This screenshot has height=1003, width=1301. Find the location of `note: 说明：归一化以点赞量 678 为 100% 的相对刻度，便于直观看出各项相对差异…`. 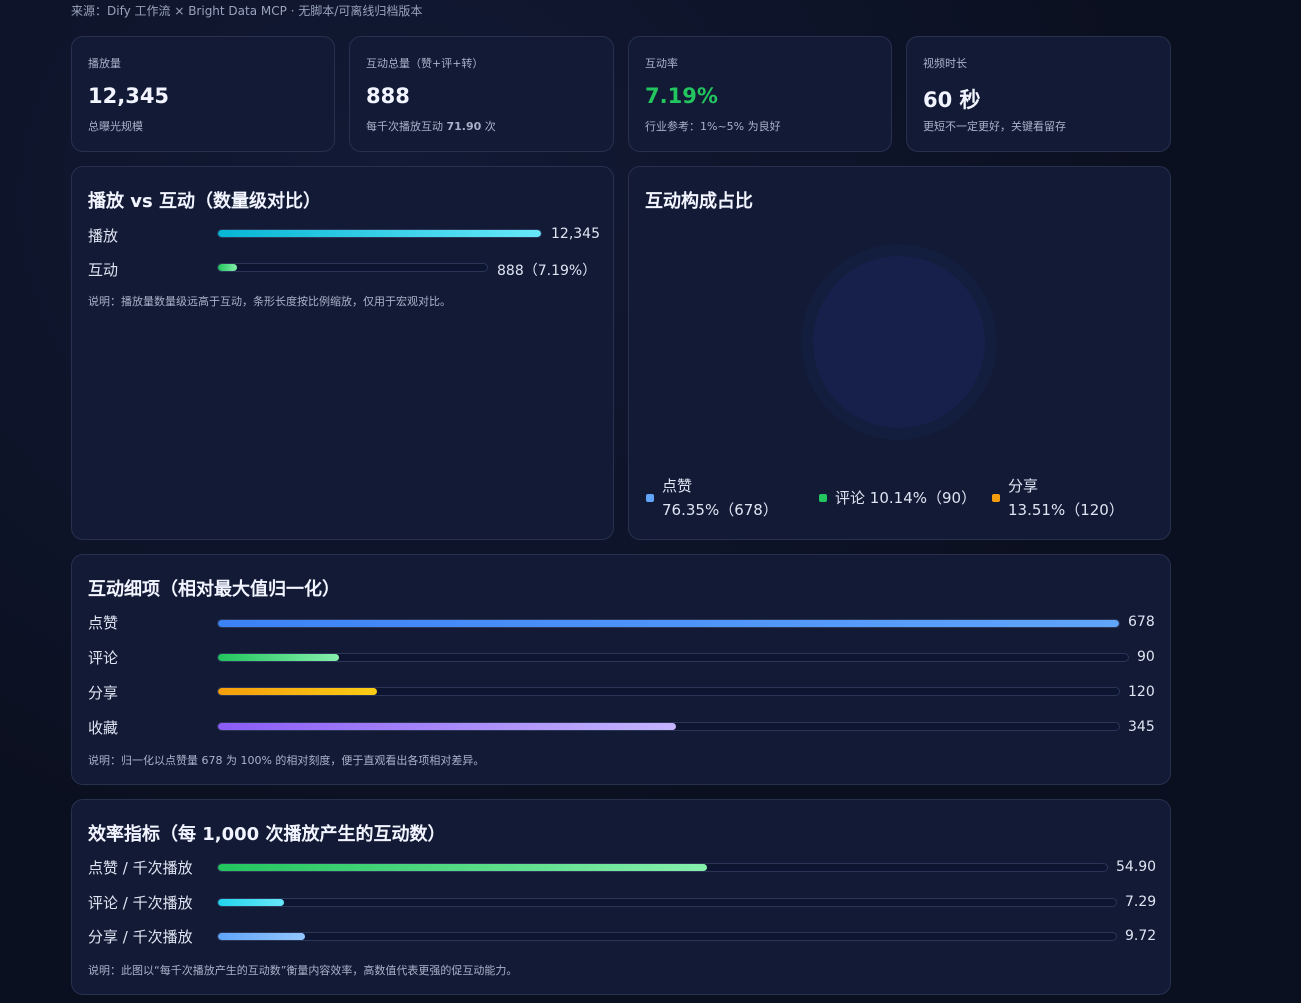

note: 说明：归一化以点赞量 678 为 100% 的相对刻度，便于直观看出各项相对差异… is located at coordinates (286, 760).